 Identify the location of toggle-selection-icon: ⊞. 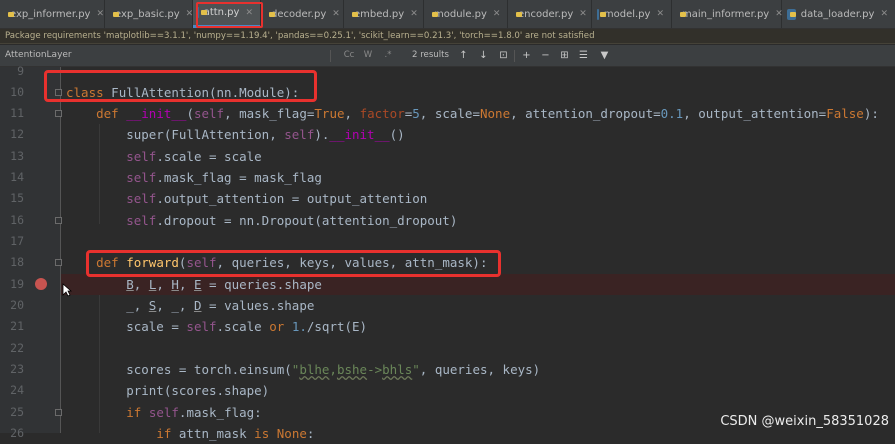
(564, 55).